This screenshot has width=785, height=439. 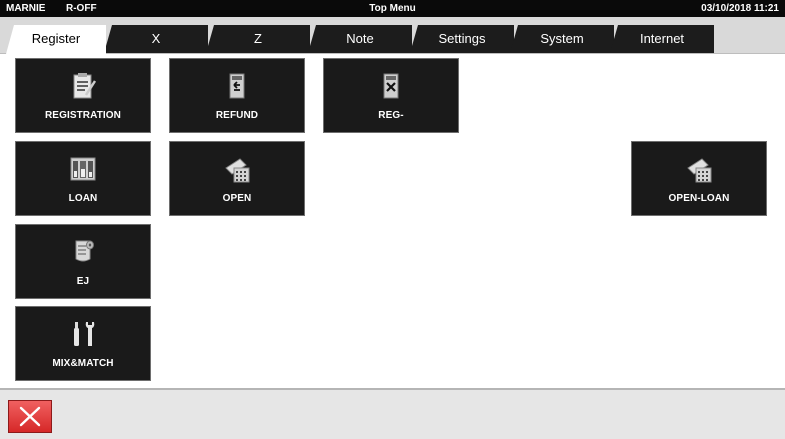 What do you see at coordinates (462, 39) in the screenshot?
I see `tab-settings: Settings` at bounding box center [462, 39].